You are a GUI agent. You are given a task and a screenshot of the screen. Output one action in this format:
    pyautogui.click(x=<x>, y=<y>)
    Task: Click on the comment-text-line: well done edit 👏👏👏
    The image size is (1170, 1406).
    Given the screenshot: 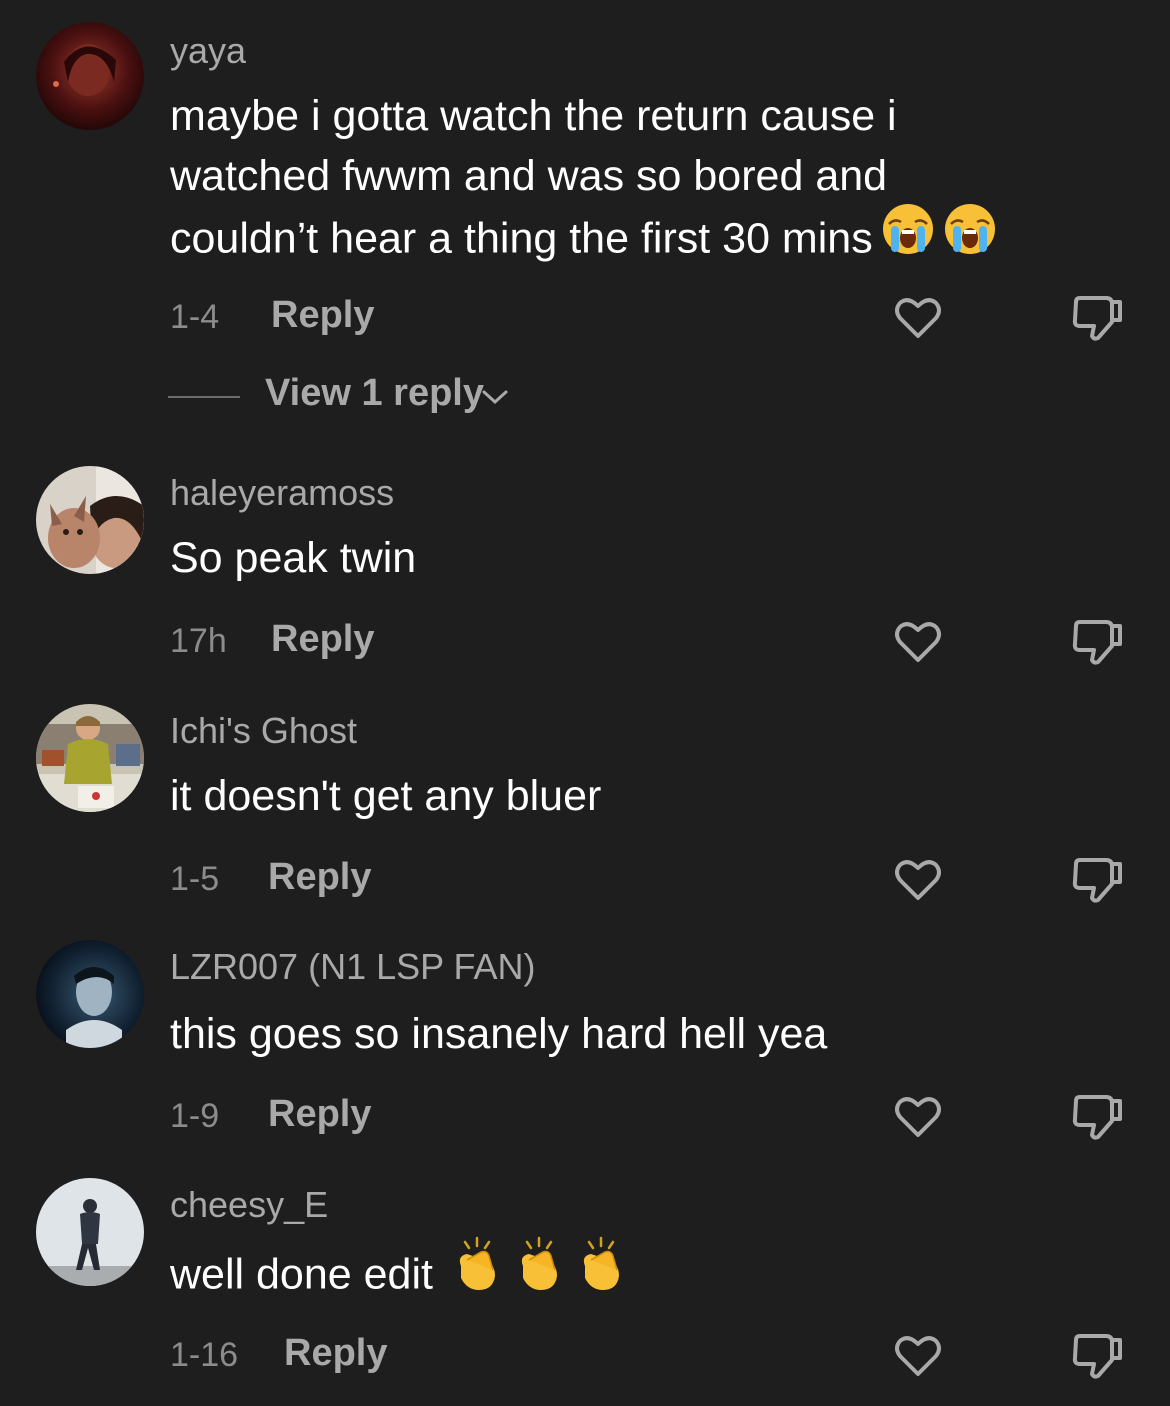 What is the action you would take?
    pyautogui.click(x=650, y=1275)
    